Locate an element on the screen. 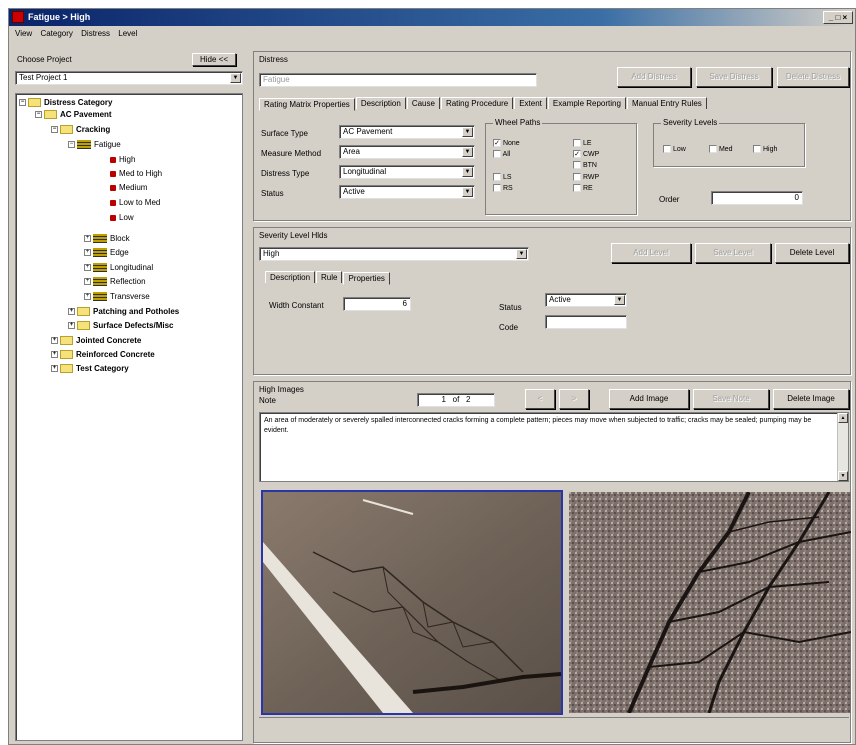 The height and width of the screenshot is (745, 856). tree-node-level-low: Low is located at coordinates (122, 218).